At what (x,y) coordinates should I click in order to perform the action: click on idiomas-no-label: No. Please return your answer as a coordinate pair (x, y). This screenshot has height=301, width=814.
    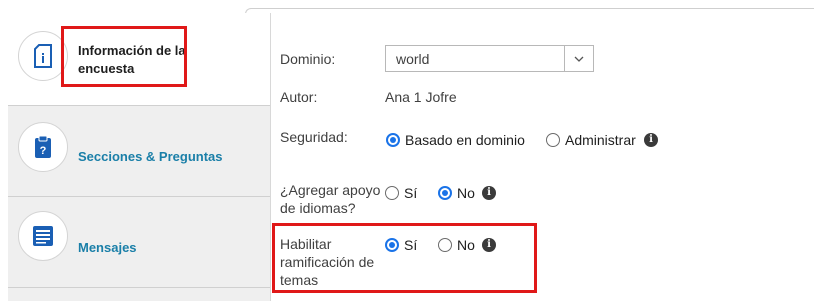
    Looking at the image, I should click on (466, 193).